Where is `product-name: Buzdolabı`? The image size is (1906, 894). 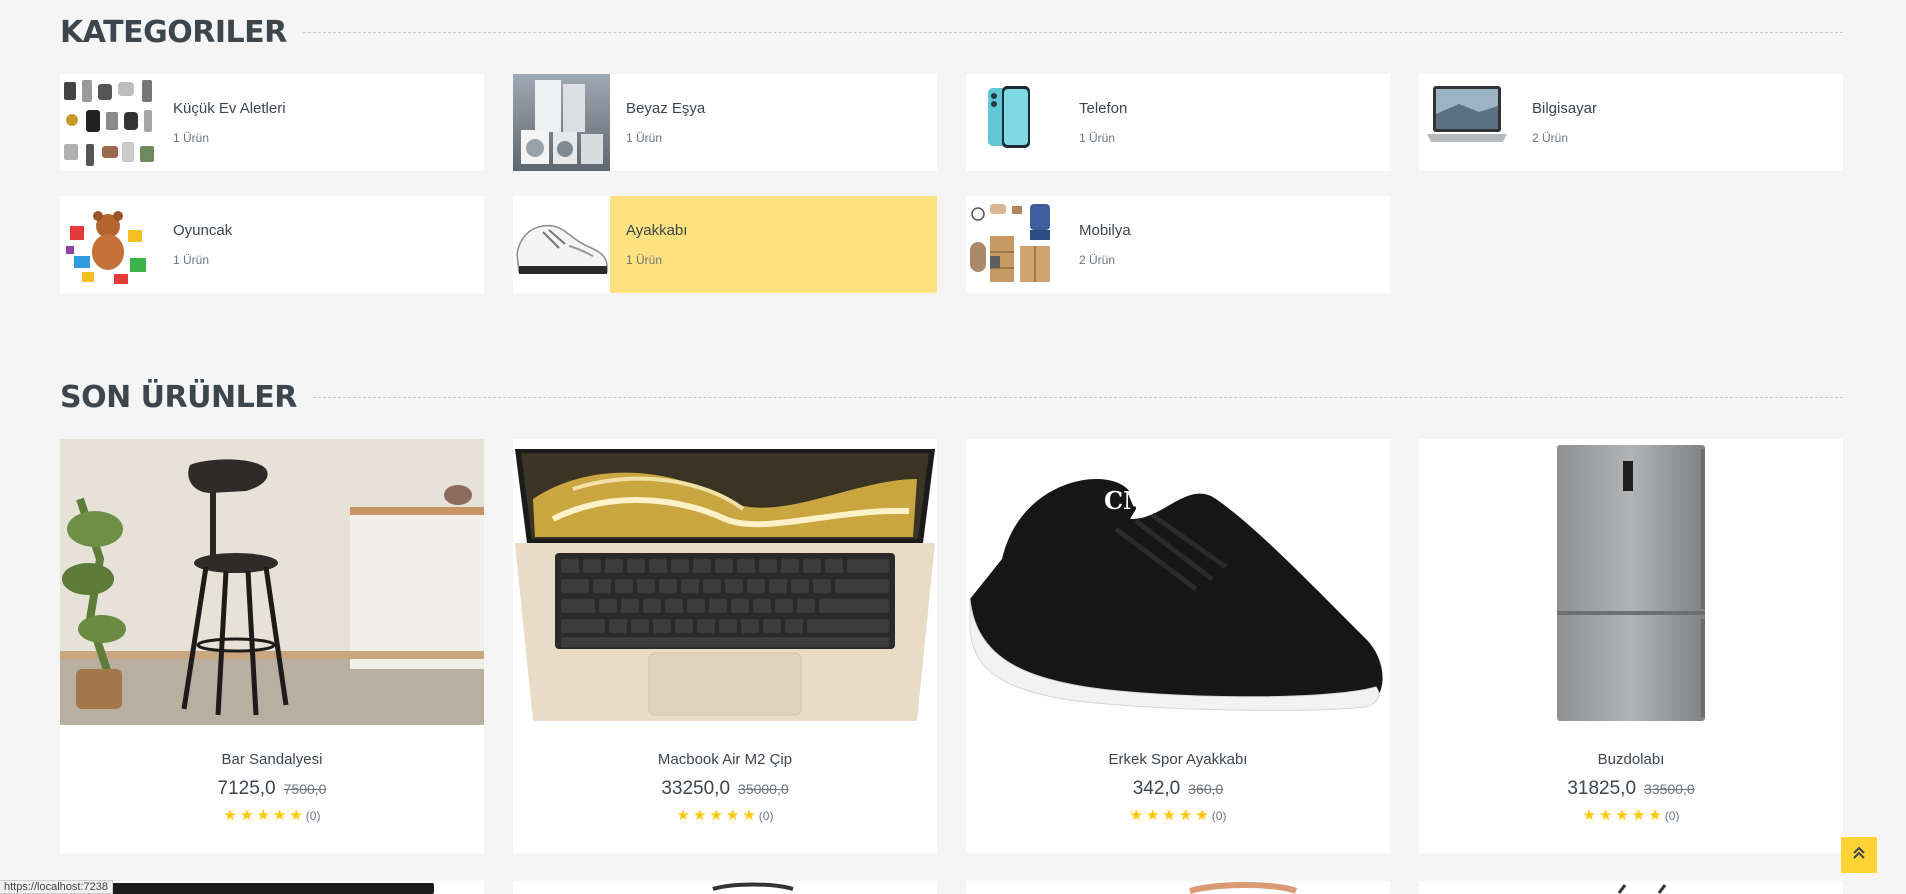 product-name: Buzdolabı is located at coordinates (1631, 759).